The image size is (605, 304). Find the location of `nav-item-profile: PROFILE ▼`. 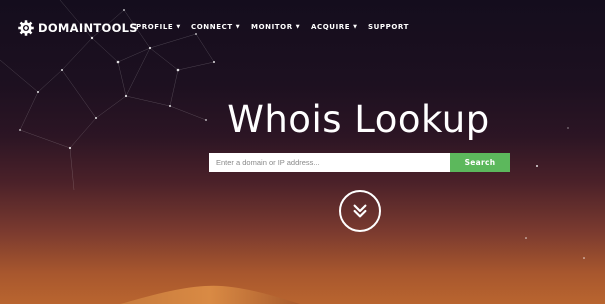

nav-item-profile: PROFILE ▼ is located at coordinates (158, 27).